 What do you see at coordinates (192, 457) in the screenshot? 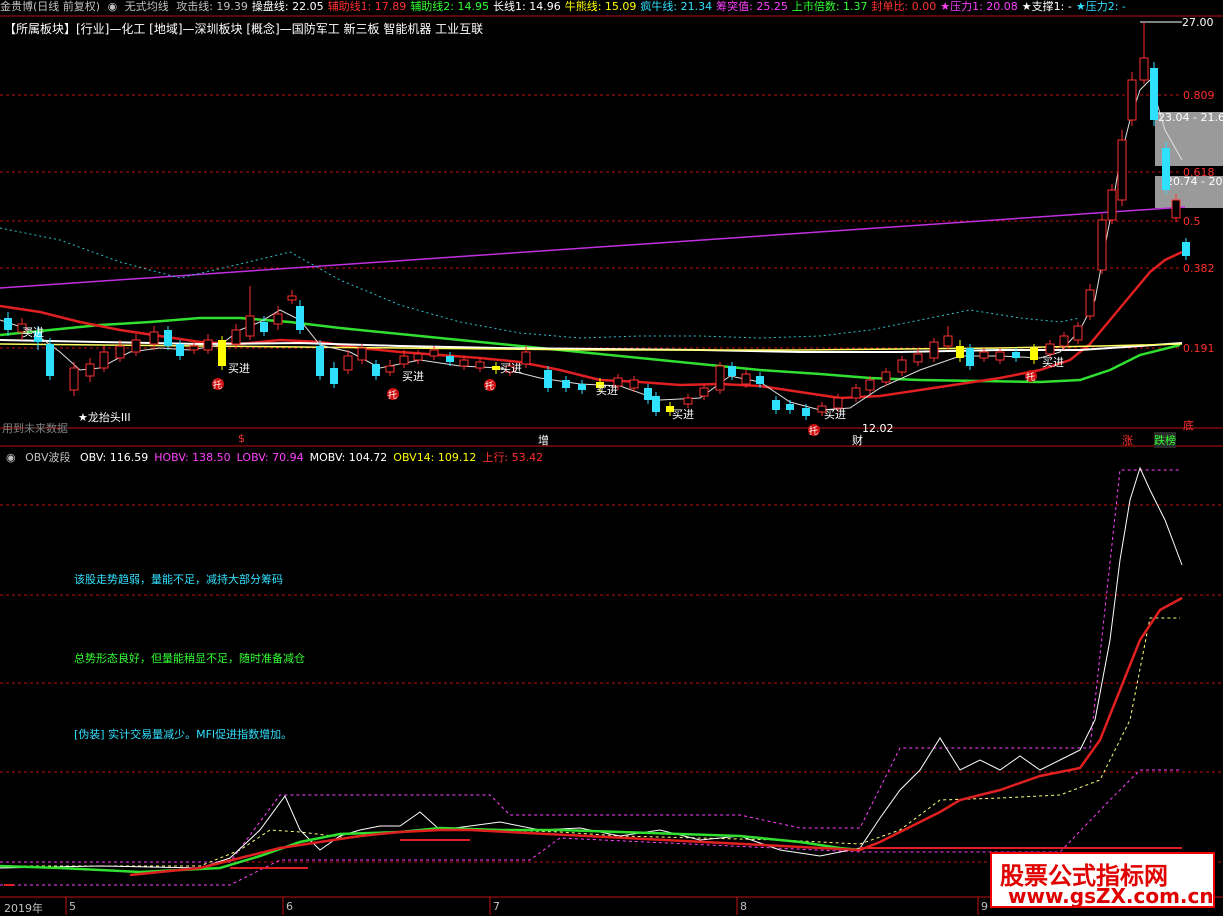
I see `obv-value-1: HOBV: 138.50` at bounding box center [192, 457].